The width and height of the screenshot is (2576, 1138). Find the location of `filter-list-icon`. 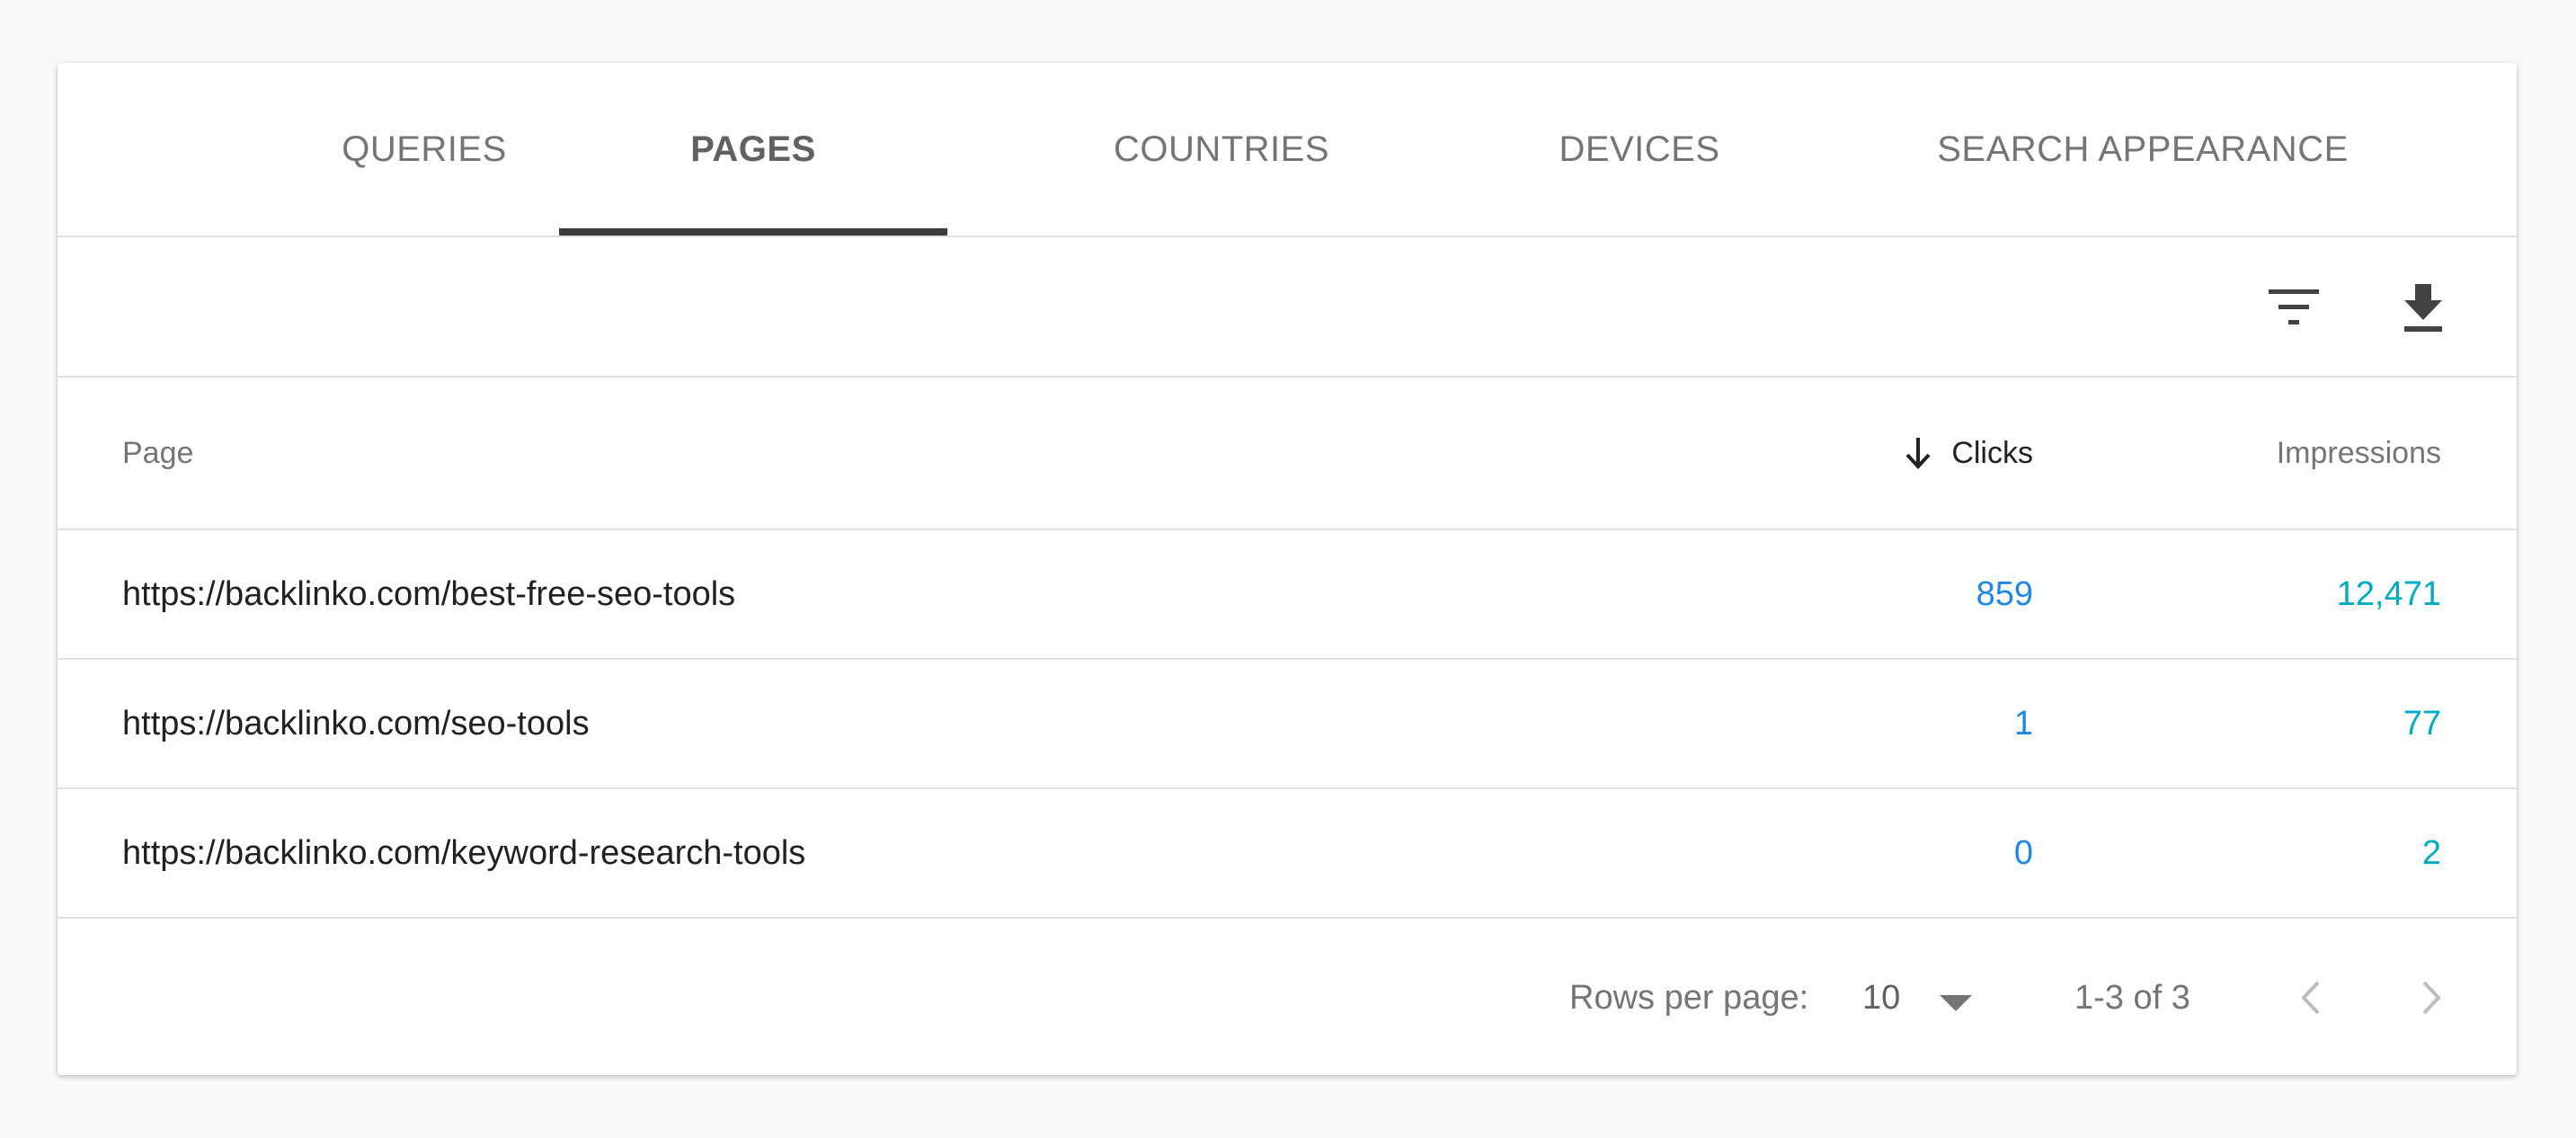

filter-list-icon is located at coordinates (2294, 307).